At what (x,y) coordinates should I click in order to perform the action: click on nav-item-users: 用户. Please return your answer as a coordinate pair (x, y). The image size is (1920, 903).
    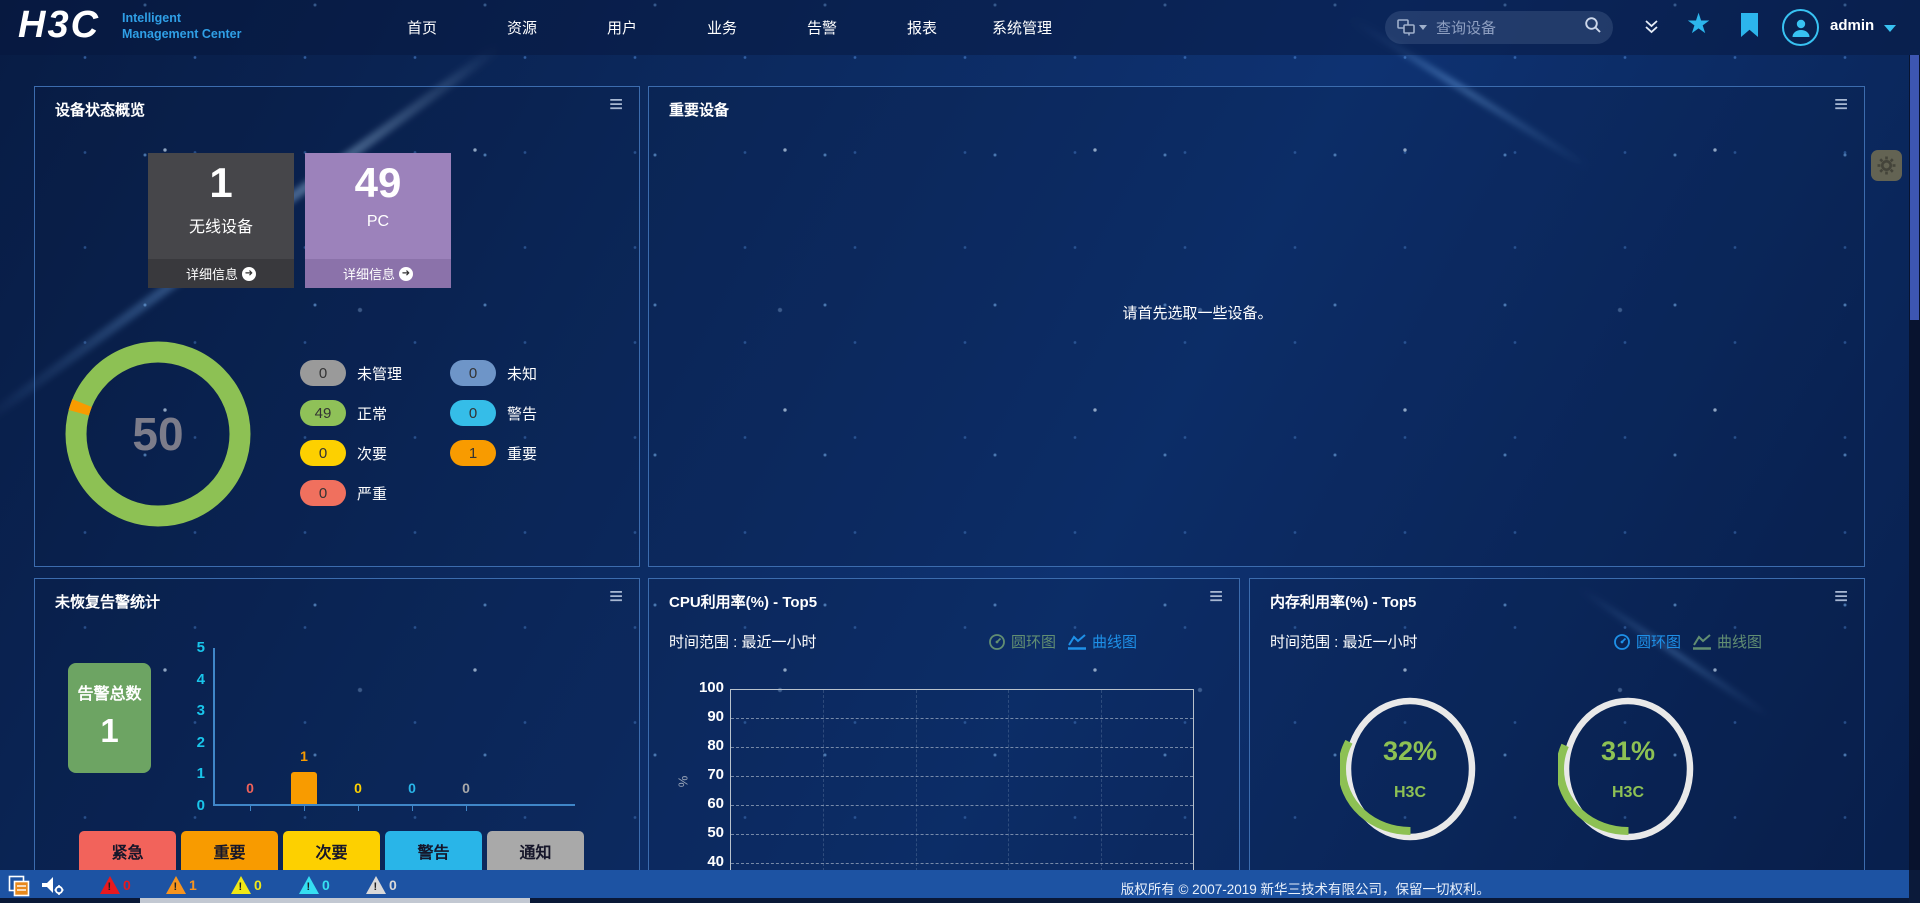
    Looking at the image, I should click on (622, 27).